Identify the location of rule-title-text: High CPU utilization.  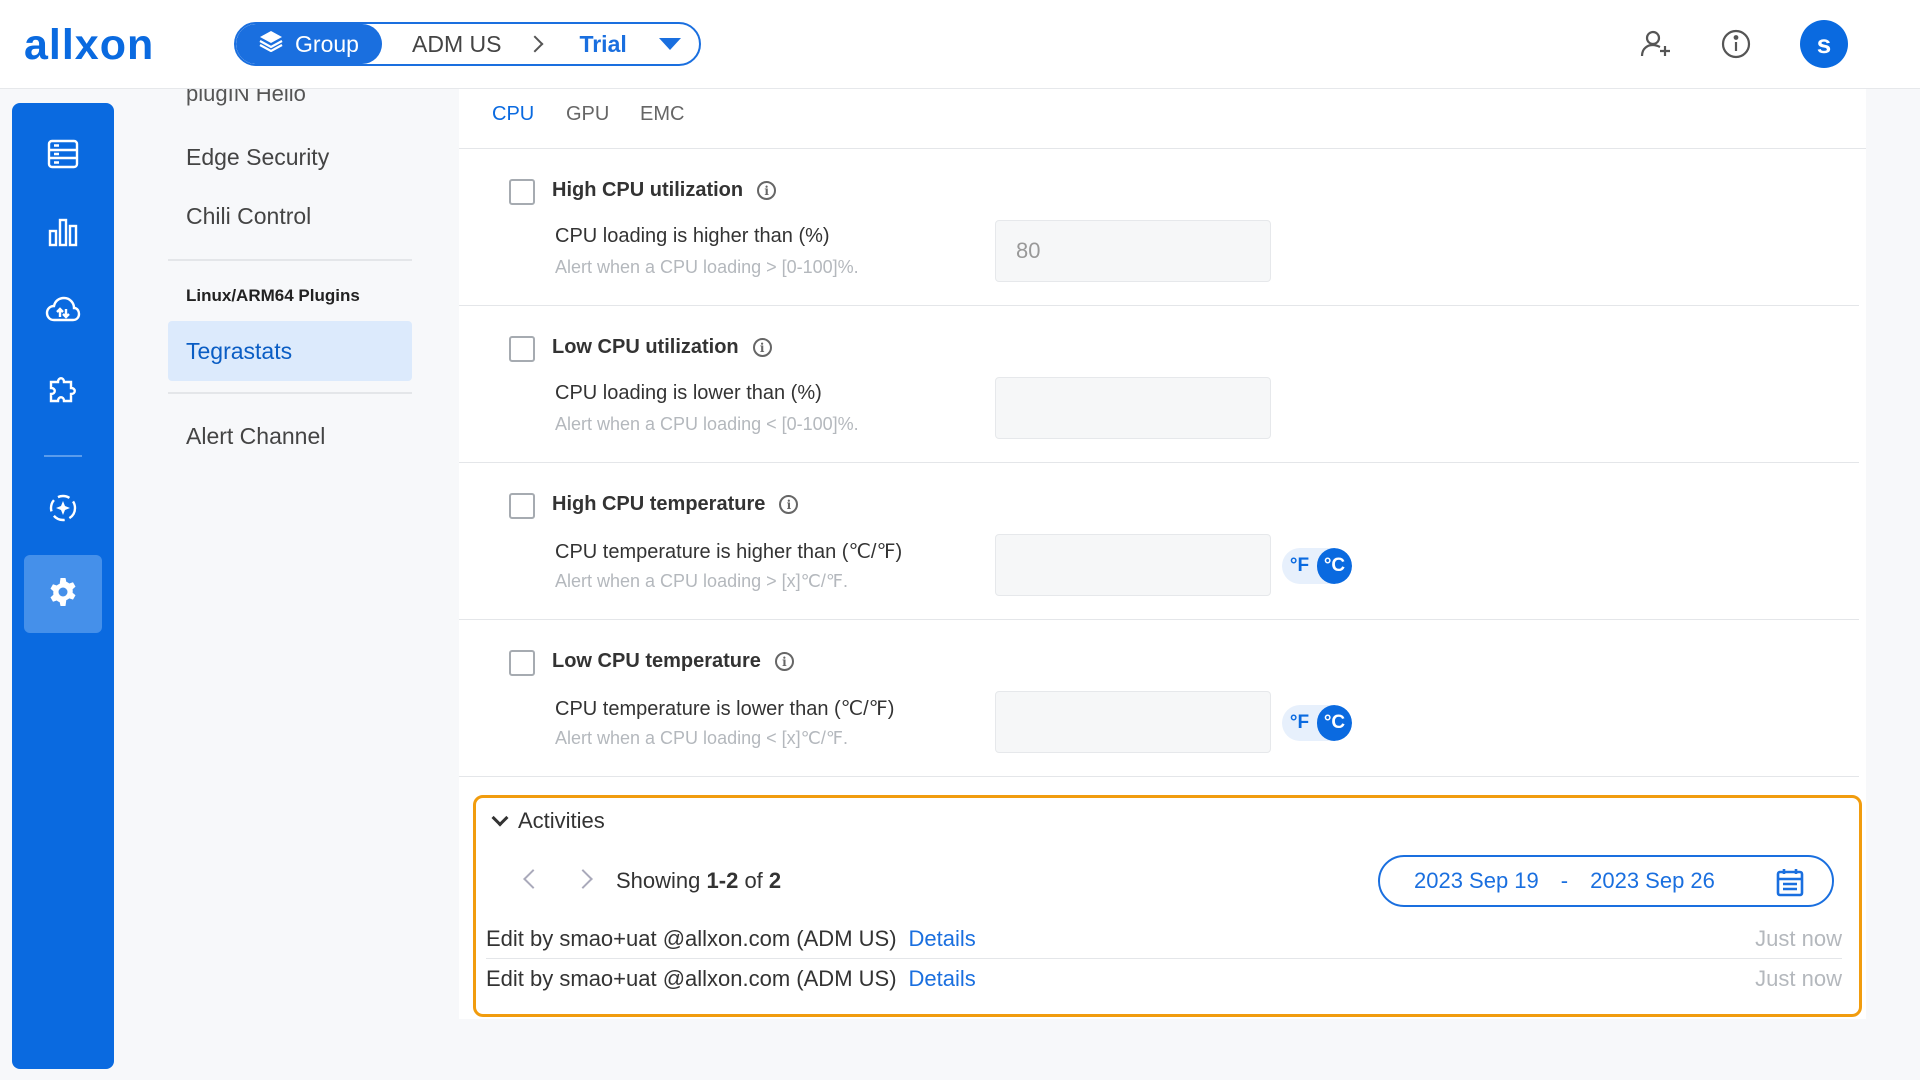
(648, 190).